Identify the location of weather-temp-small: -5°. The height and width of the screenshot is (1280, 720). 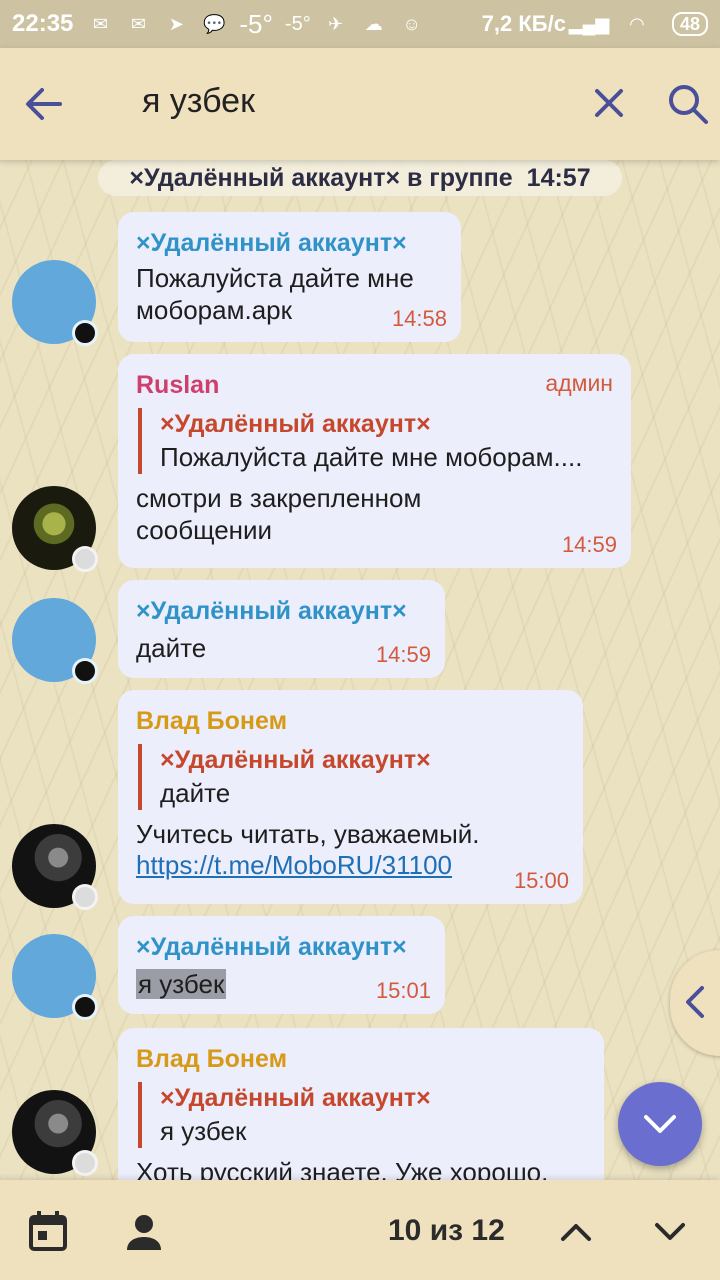
(297, 23).